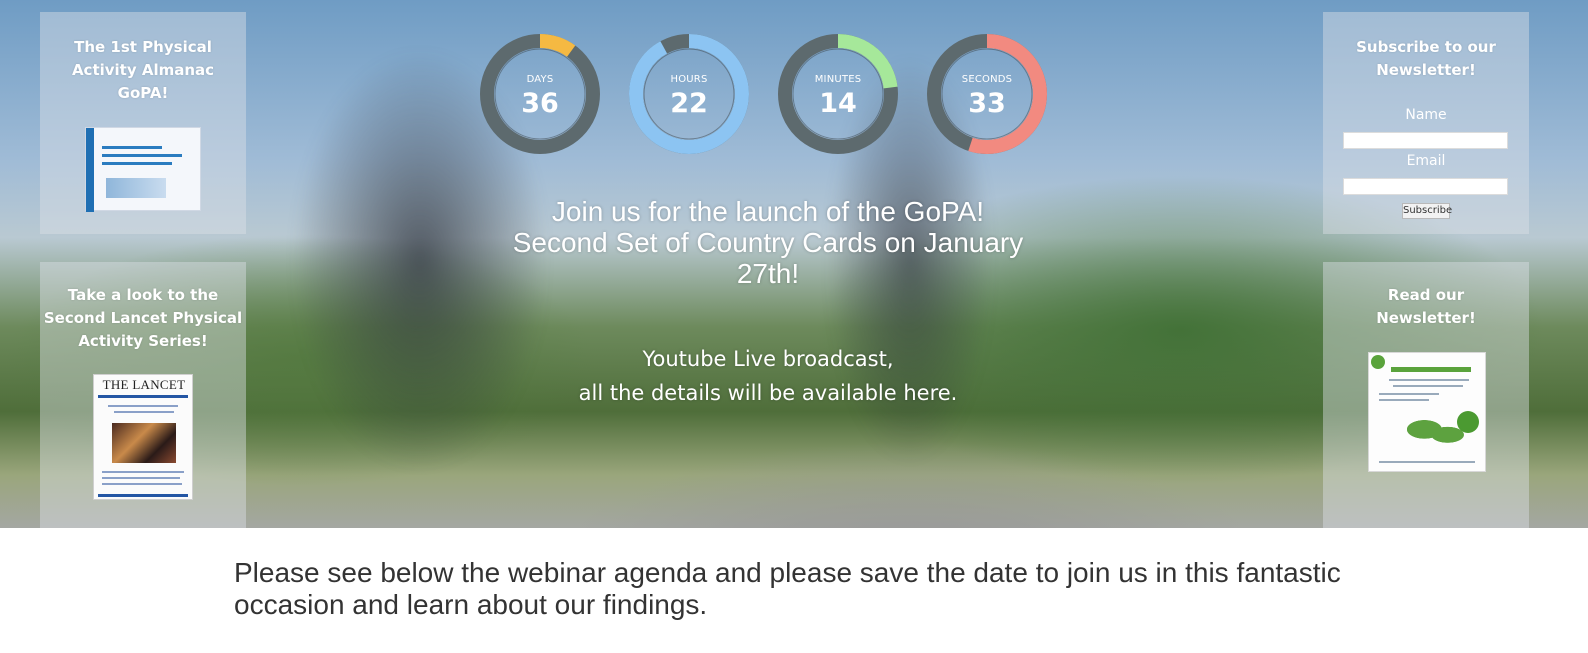 The width and height of the screenshot is (1588, 653). I want to click on name-input, so click(1425, 140).